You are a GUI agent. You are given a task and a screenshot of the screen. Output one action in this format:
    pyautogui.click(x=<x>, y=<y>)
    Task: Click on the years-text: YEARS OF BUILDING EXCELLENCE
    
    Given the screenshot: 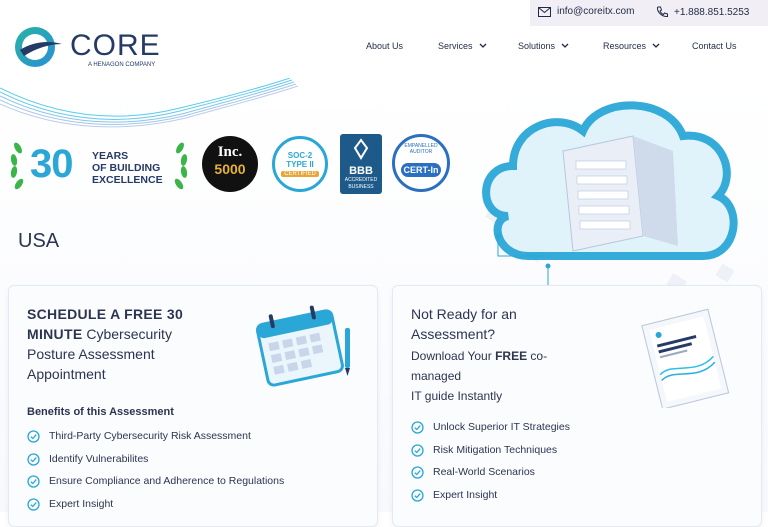 What is the action you would take?
    pyautogui.click(x=127, y=168)
    